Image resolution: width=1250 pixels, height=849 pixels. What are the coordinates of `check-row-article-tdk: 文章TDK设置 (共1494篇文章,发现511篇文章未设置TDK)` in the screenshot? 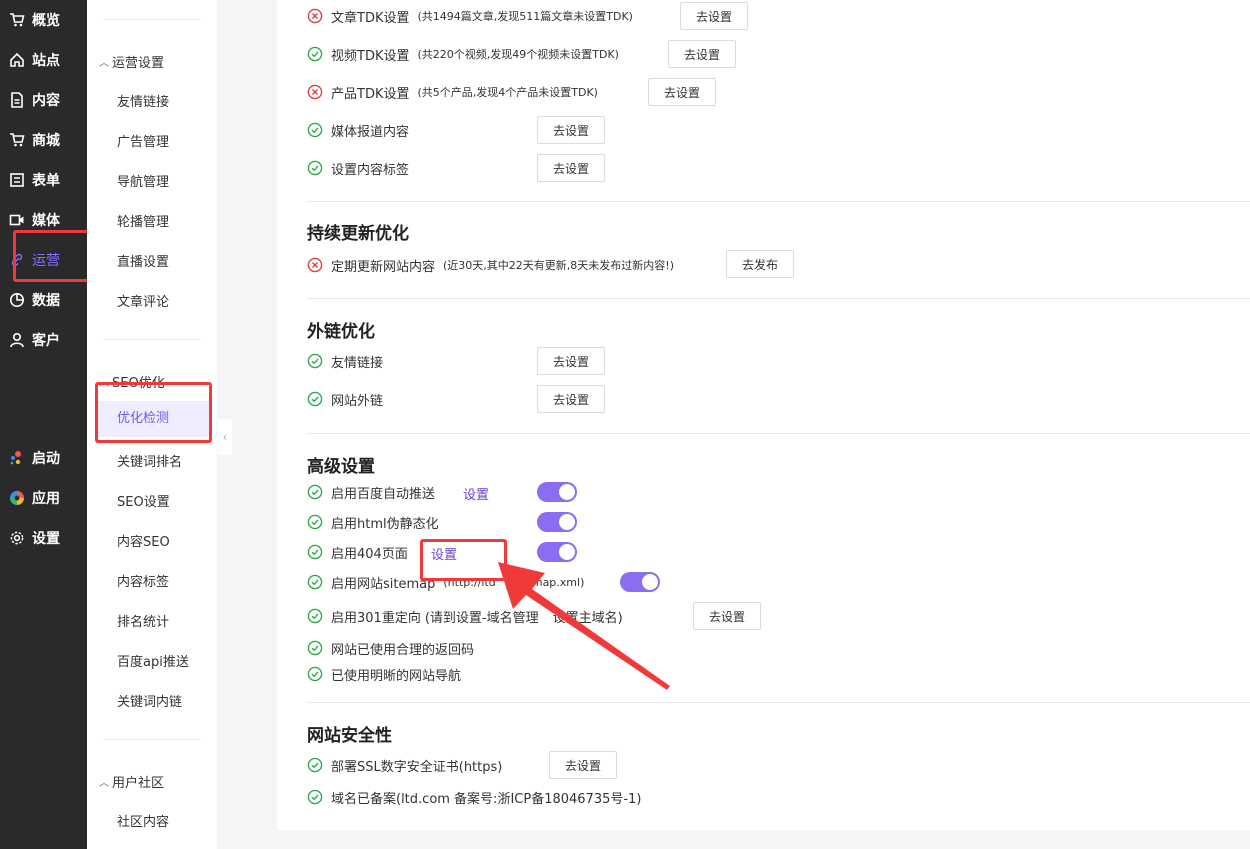 It's located at (470, 16).